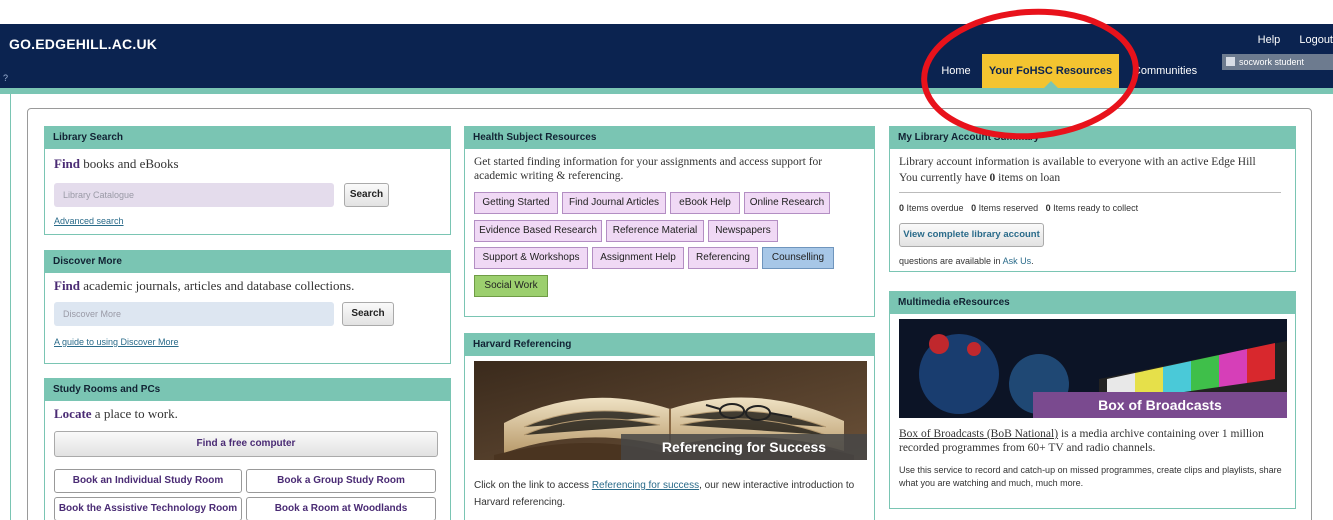  I want to click on nav-home: Home, so click(956, 71).